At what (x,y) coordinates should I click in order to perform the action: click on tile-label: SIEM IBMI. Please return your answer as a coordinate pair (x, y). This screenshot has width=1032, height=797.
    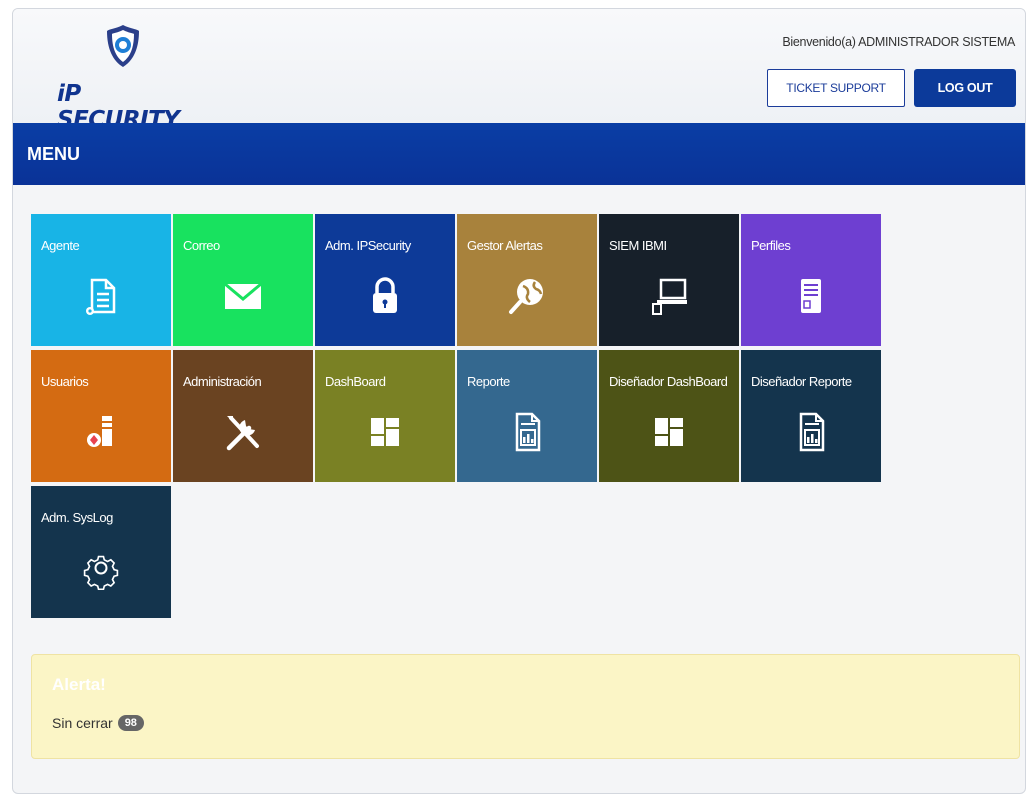
    Looking at the image, I should click on (638, 245).